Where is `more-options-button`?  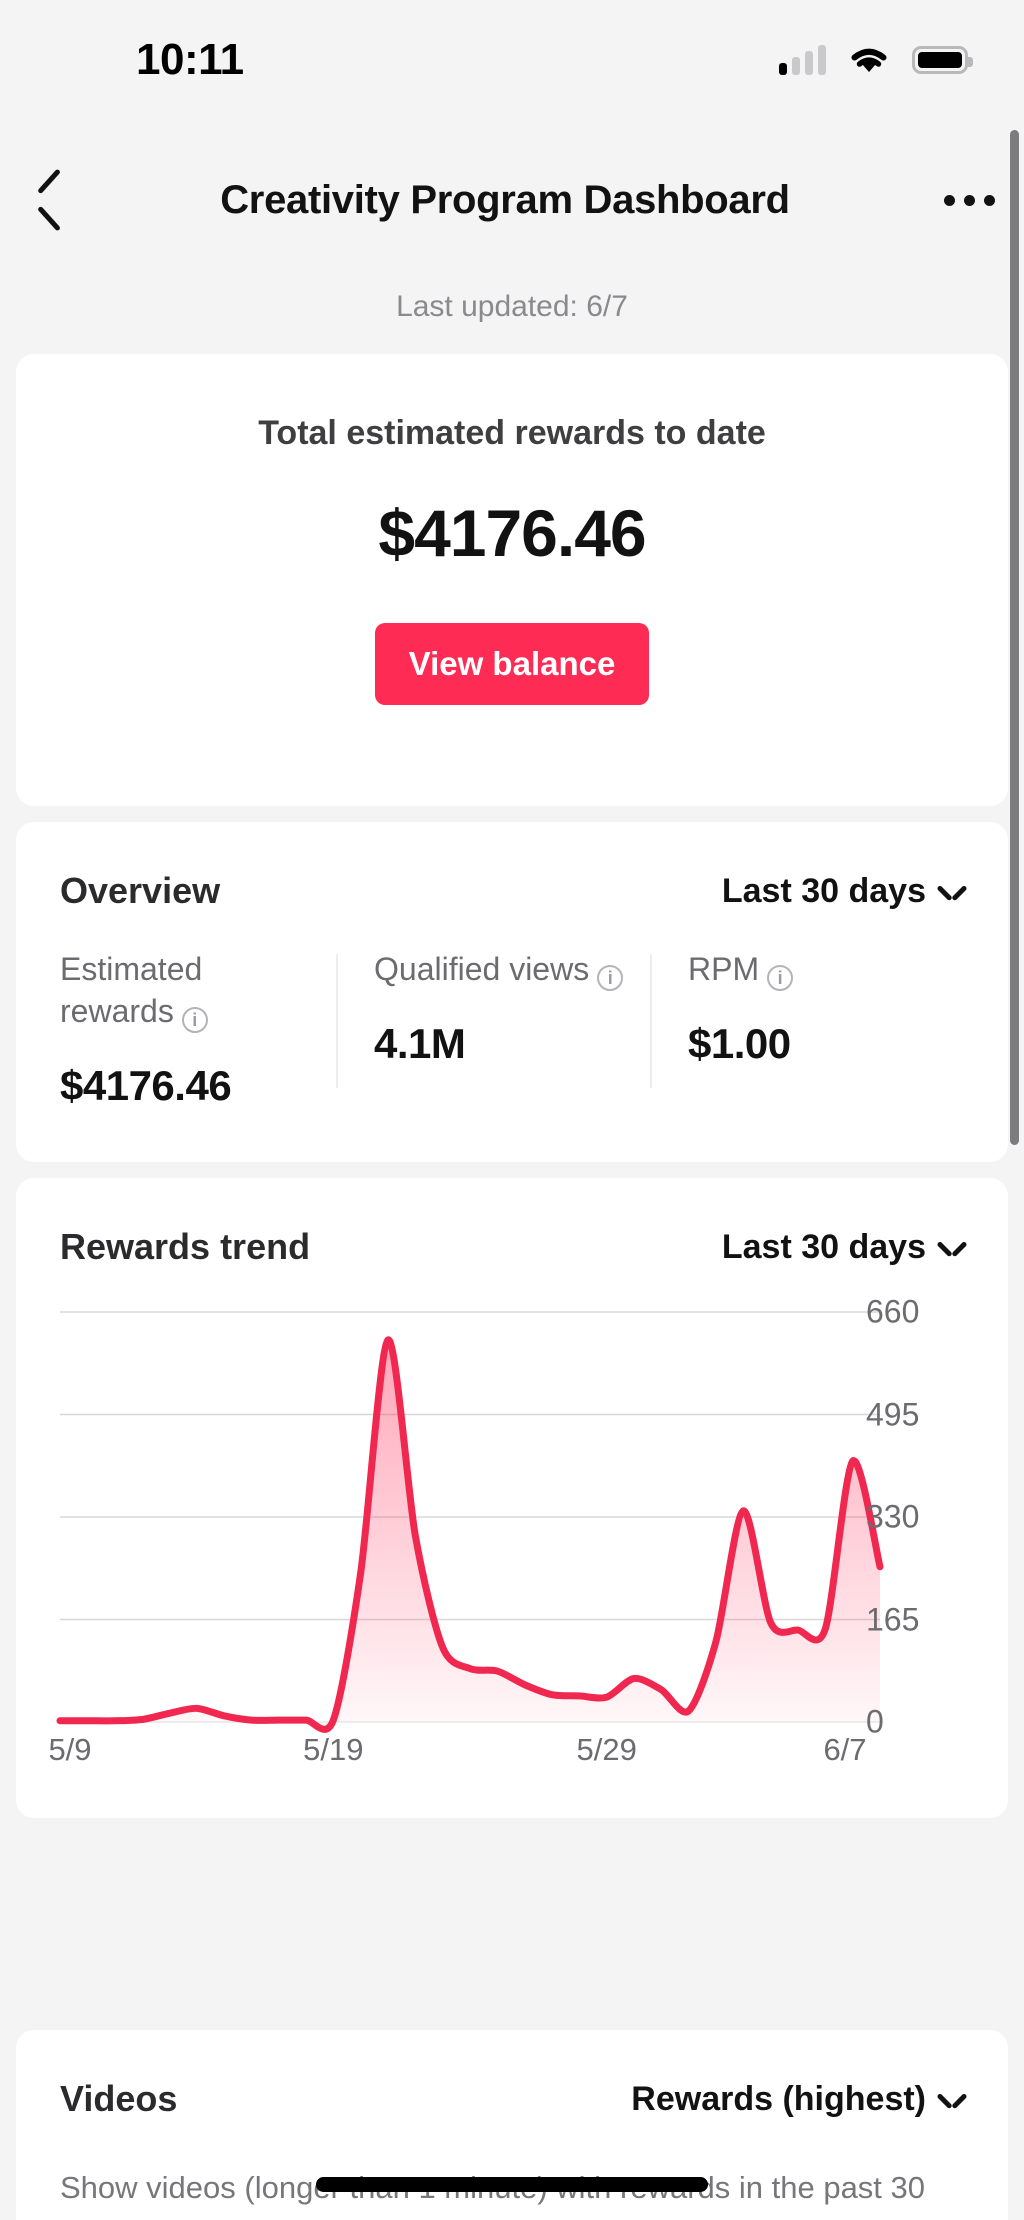 more-options-button is located at coordinates (969, 200).